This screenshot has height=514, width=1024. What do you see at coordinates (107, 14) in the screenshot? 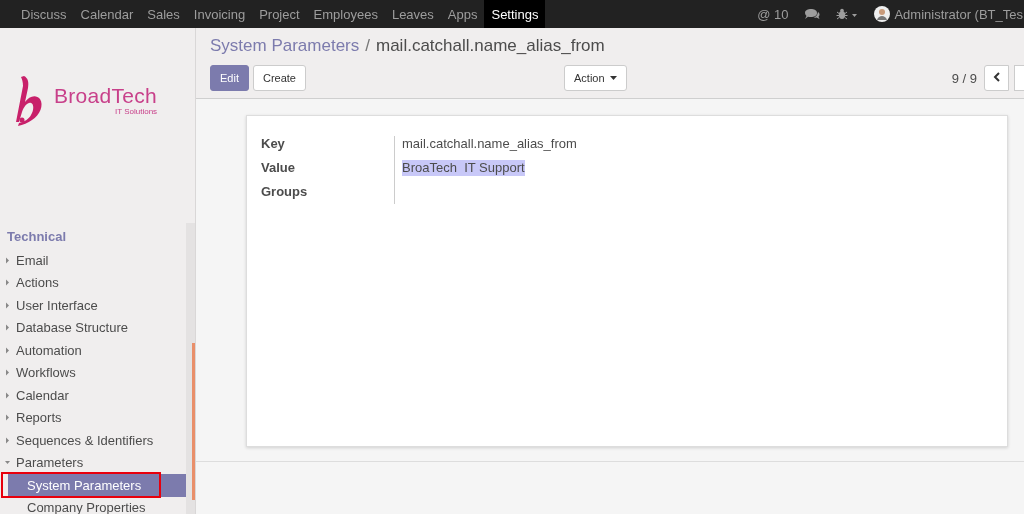
I see `app-menu-item: Calendar` at bounding box center [107, 14].